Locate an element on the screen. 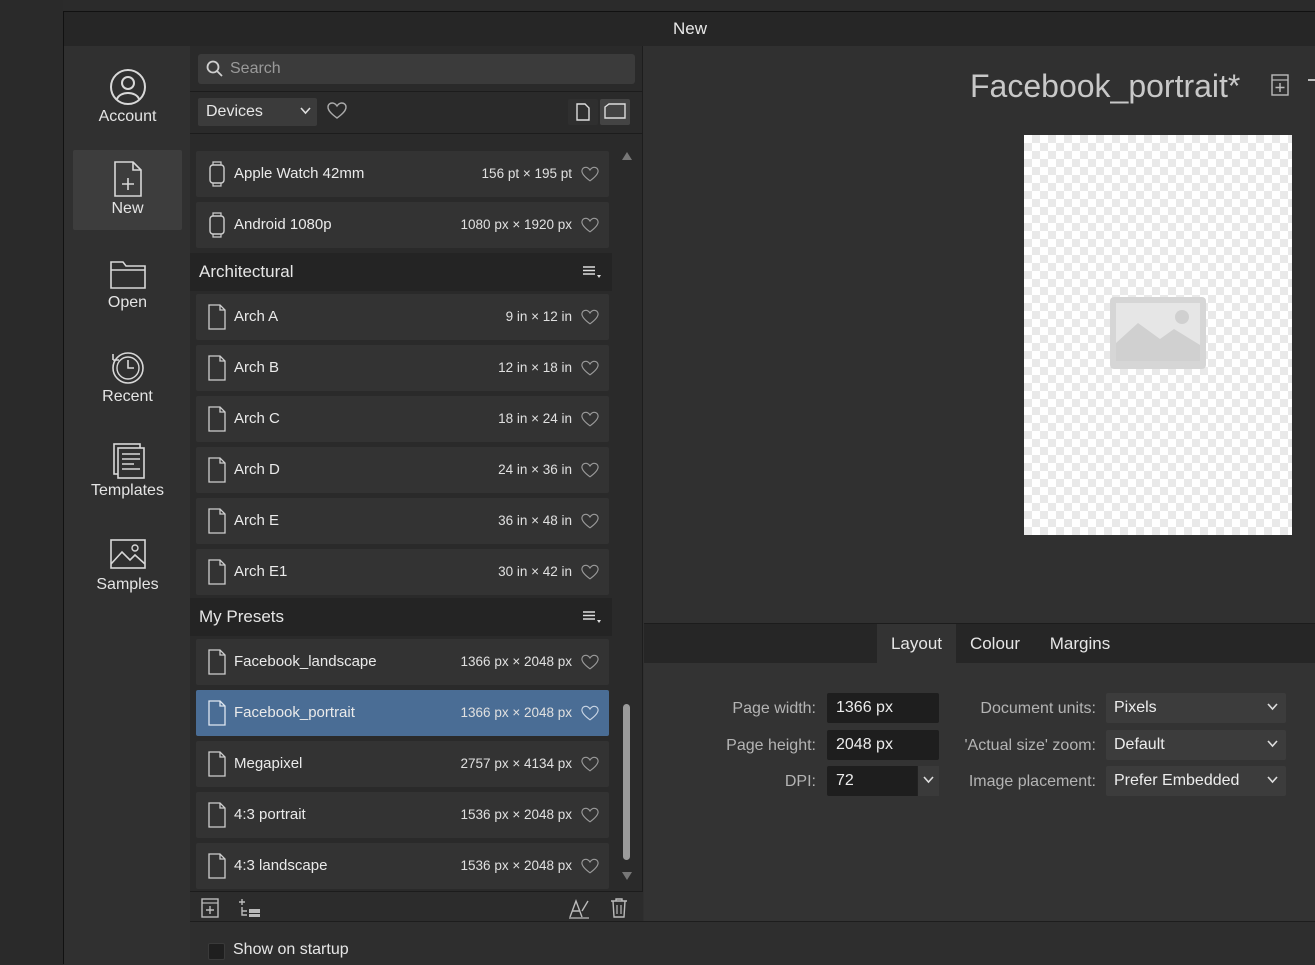  image-placement-select: Prefer Embedded is located at coordinates (1196, 781).